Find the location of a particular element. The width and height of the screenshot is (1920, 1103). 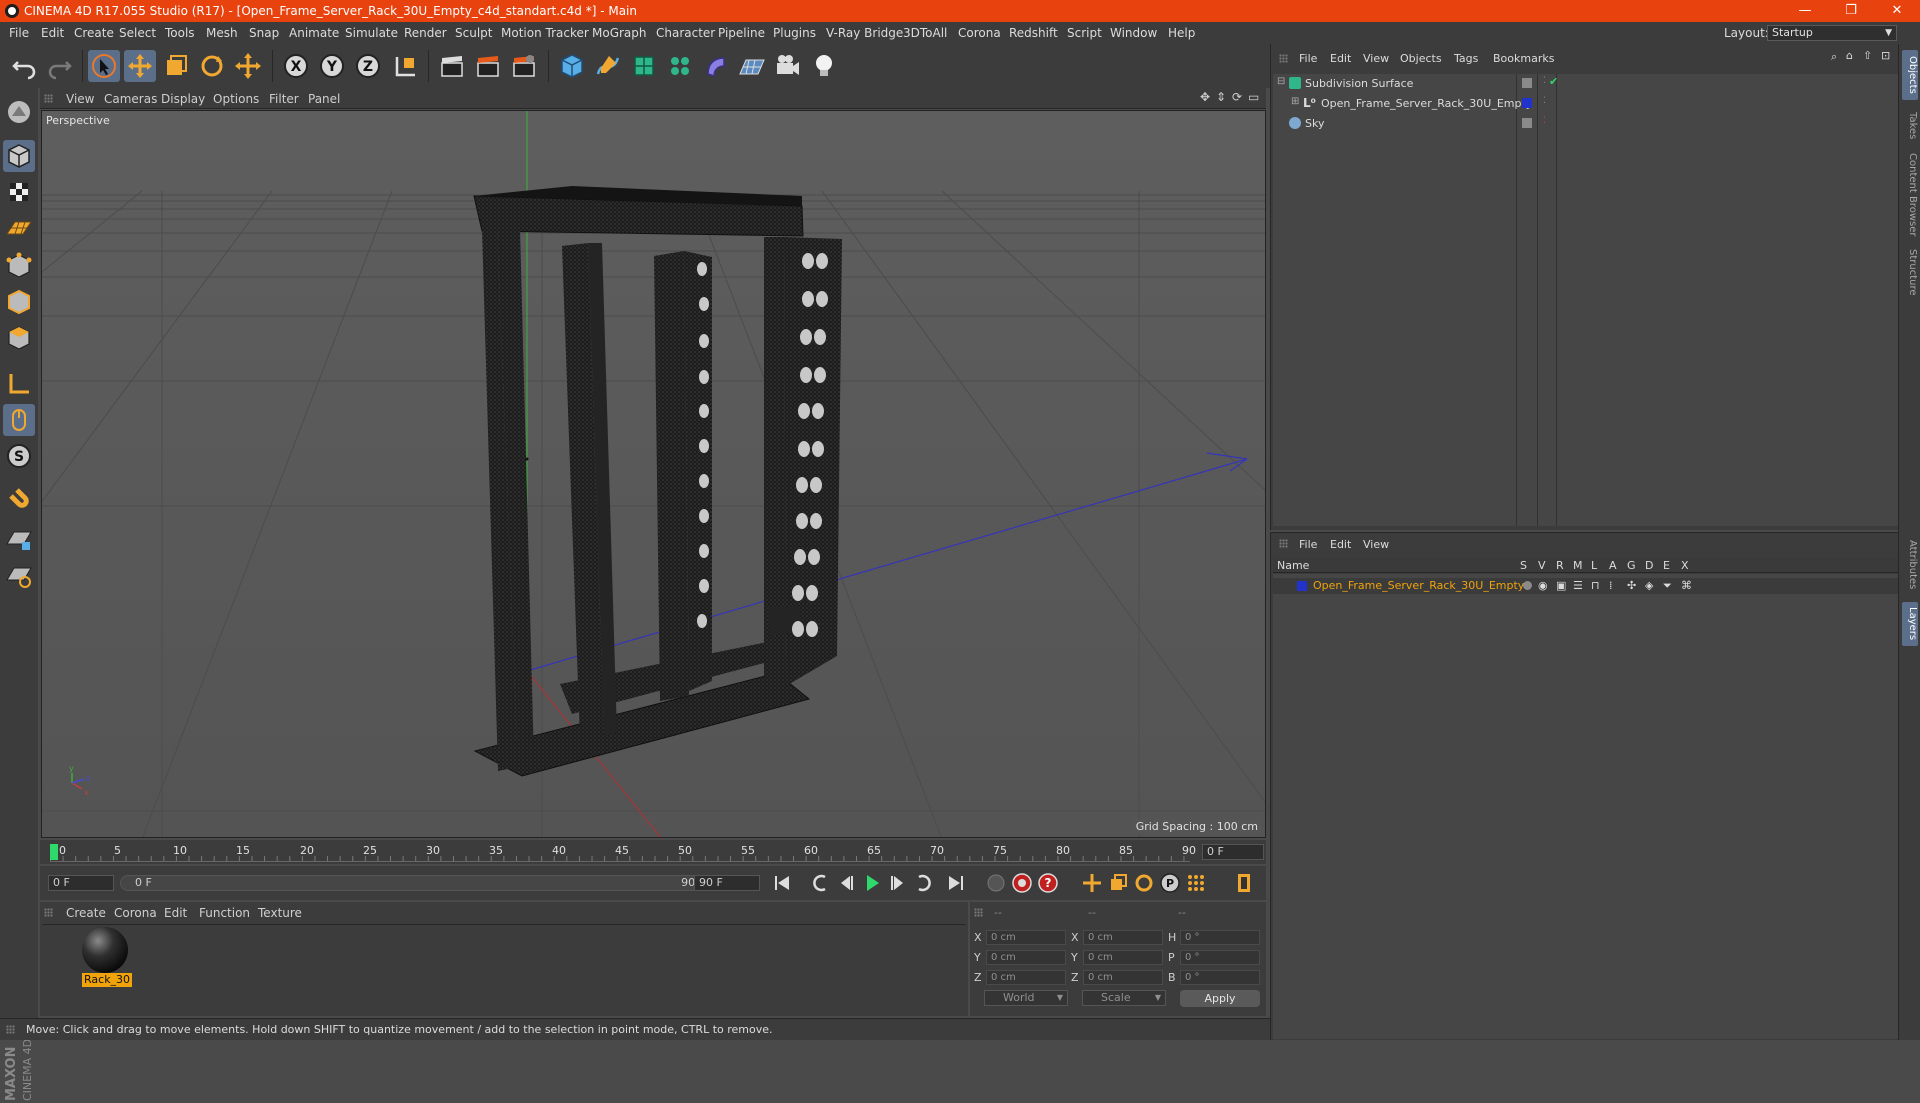

object-row-rack: ⊞ L⁰ Open_Frame_Server_Rack_30U_Empty ⁚ is located at coordinates (1586, 103).